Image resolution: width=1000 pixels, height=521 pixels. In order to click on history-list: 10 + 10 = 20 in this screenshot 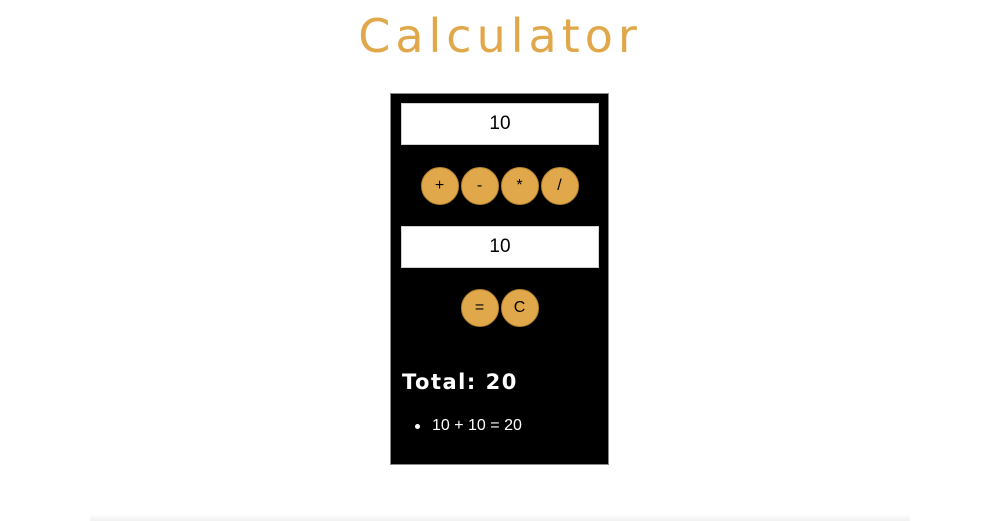, I will do `click(468, 426)`.